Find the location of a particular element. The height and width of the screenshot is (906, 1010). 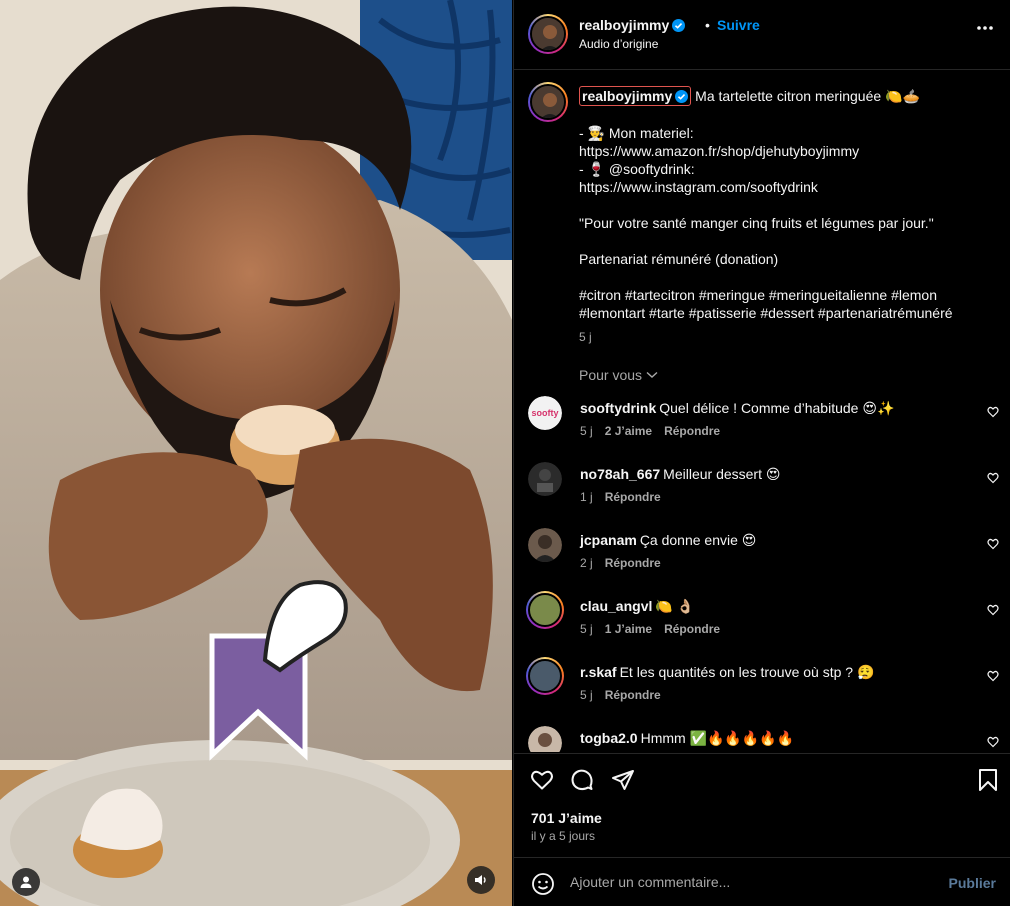

commenter-username: jcpanam is located at coordinates (608, 540).